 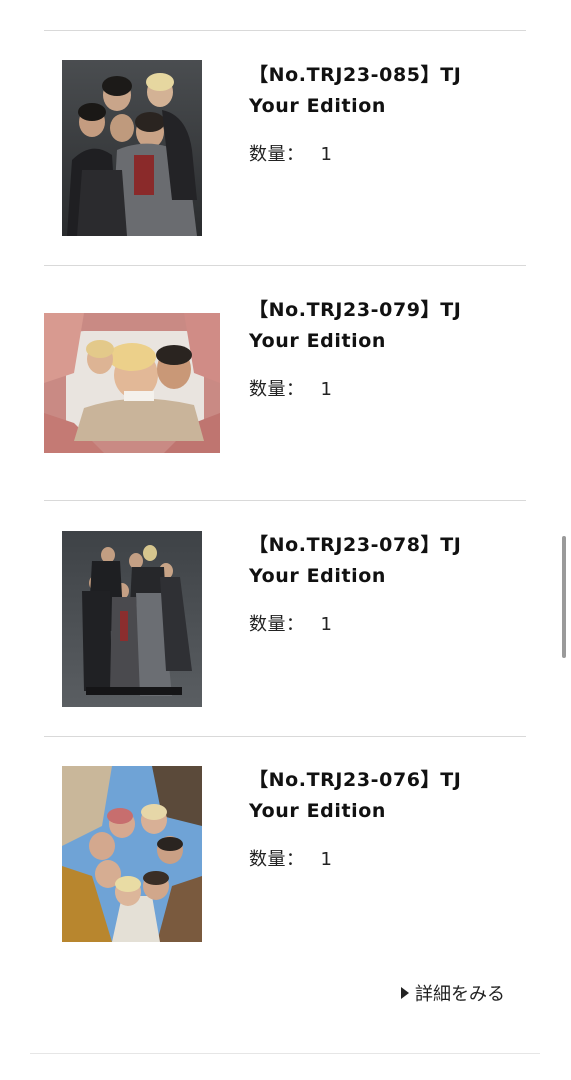 I want to click on view-details-link: 詳細をみる, so click(x=453, y=993).